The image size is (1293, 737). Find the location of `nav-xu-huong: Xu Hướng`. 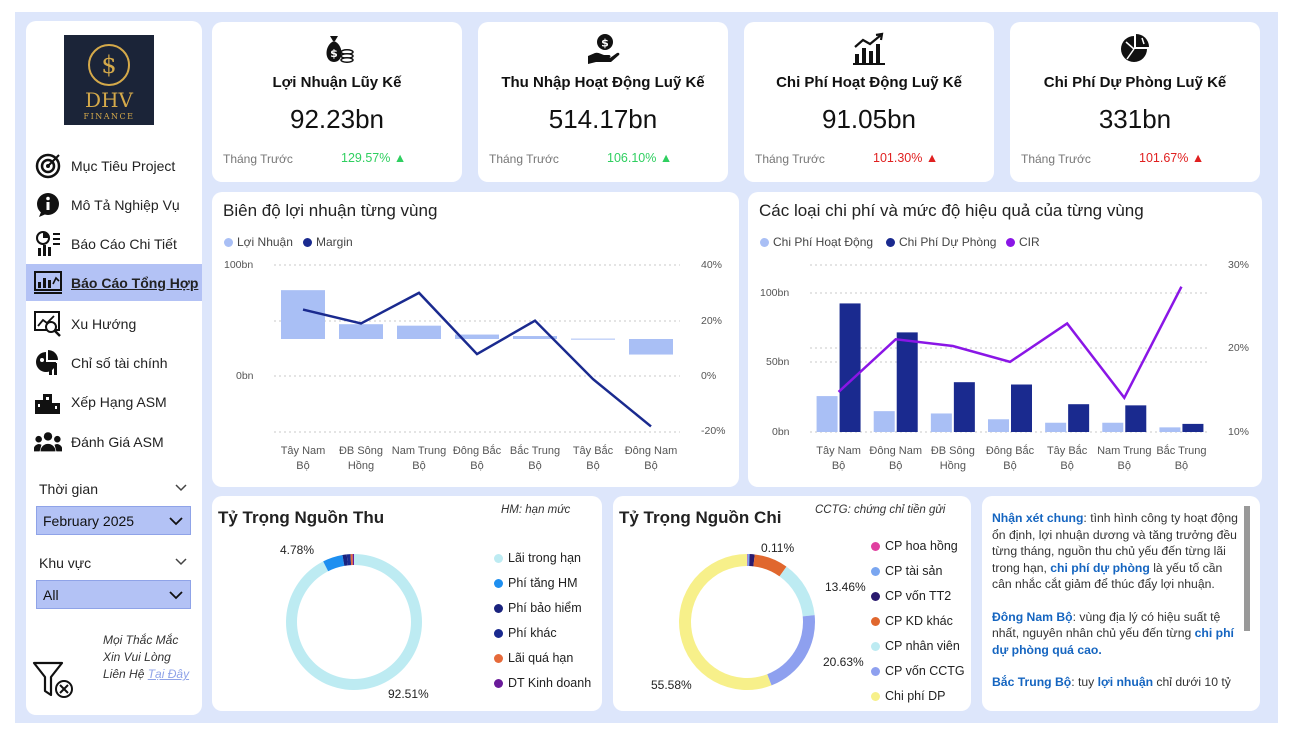

nav-xu-huong: Xu Hướng is located at coordinates (114, 323).